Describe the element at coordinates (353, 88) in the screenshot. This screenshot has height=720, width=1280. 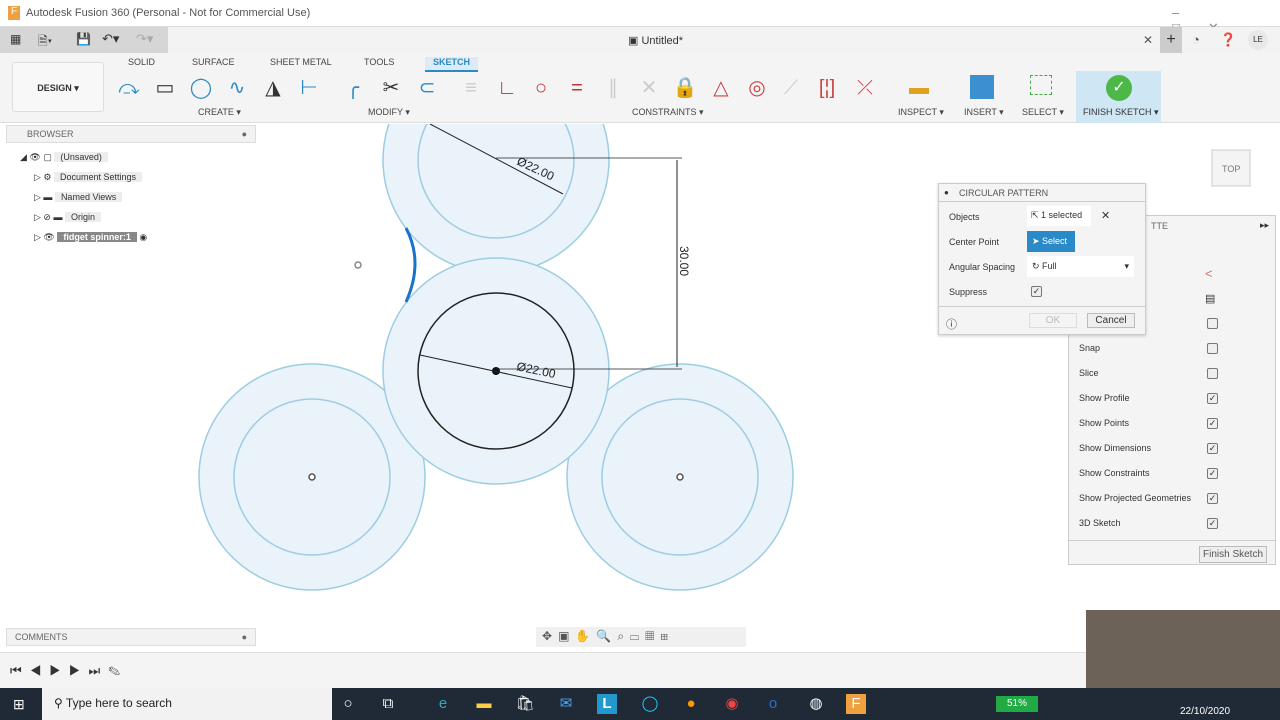
I see `fillet-icon: ╭` at that location.